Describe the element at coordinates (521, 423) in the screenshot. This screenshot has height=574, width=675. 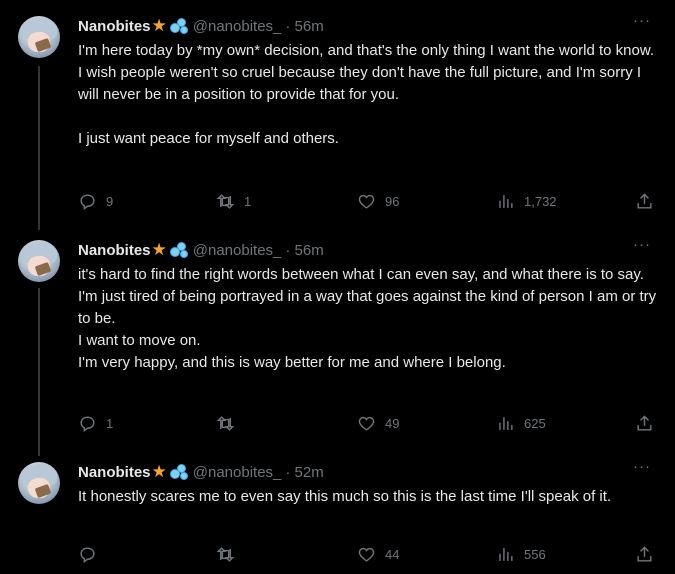
I see `views-button: 625` at that location.